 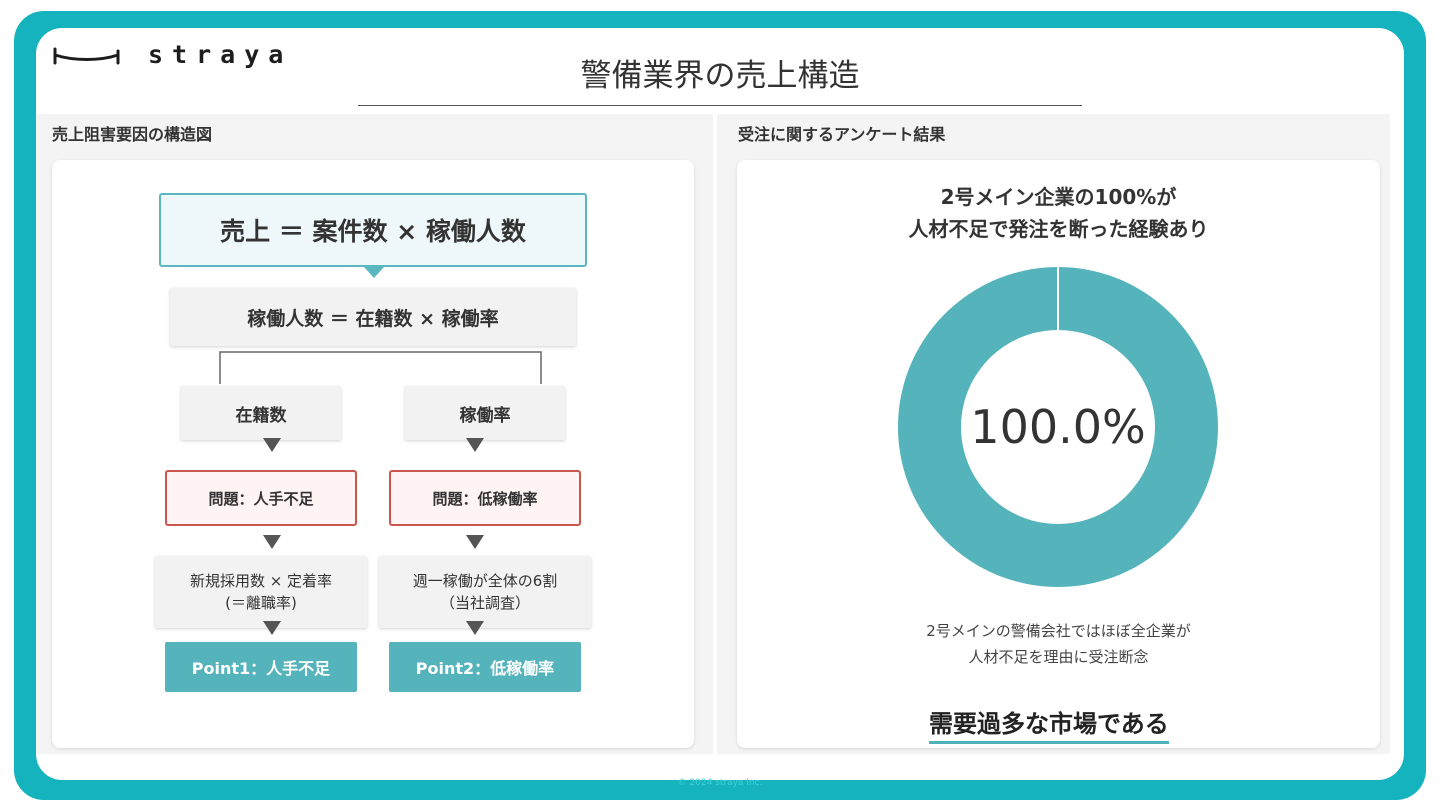 I want to click on hanger-line-icon, so click(x=86, y=55).